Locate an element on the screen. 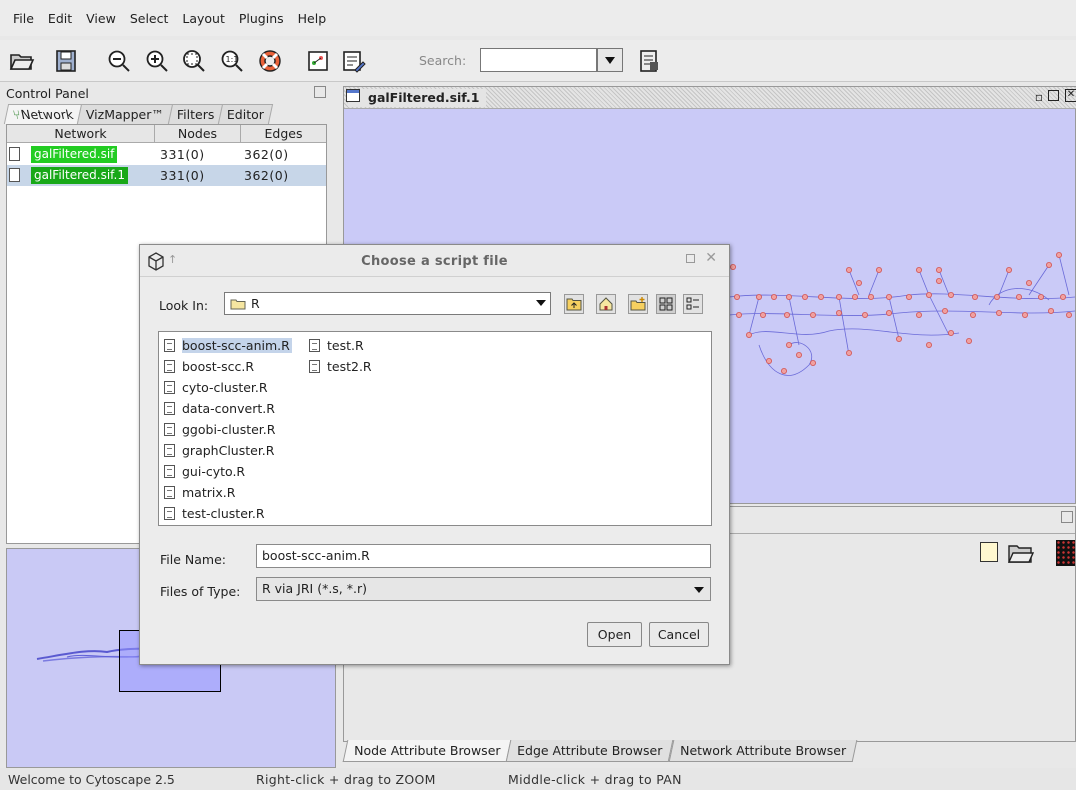 The height and width of the screenshot is (790, 1076). color-palette-icon is located at coordinates (1065, 553).